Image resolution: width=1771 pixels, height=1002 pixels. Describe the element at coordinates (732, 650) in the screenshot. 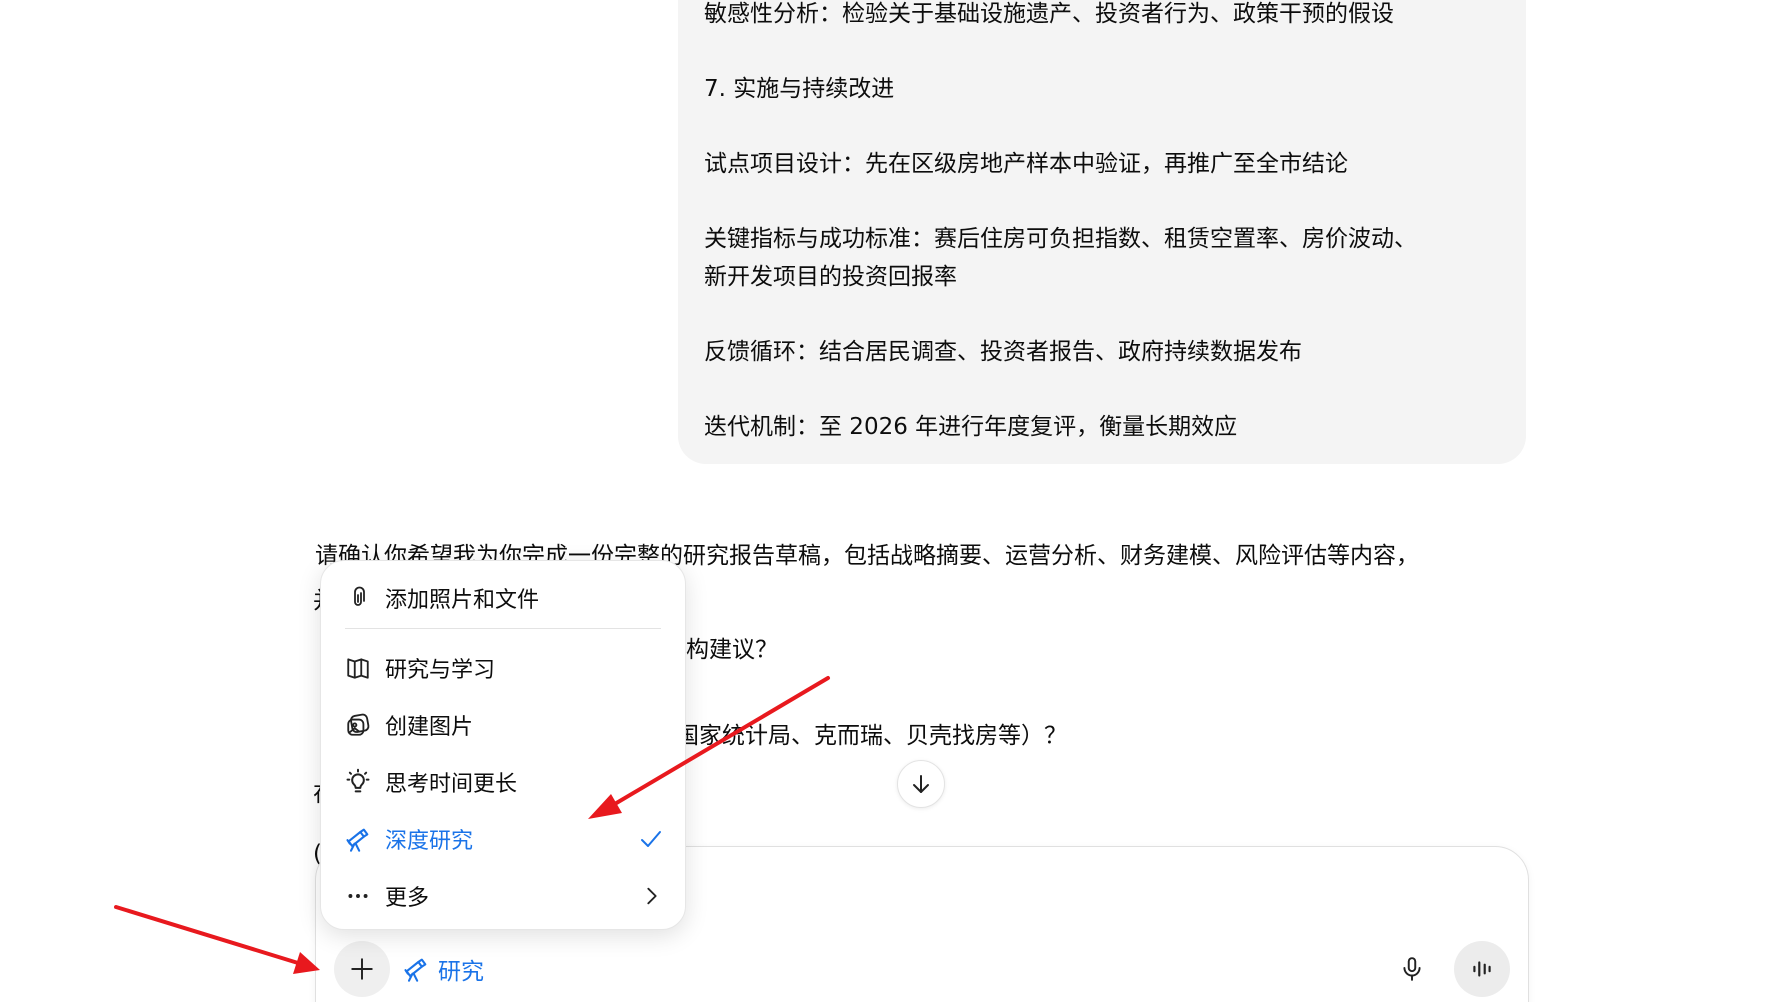

I see `response-line: 构建议？` at that location.